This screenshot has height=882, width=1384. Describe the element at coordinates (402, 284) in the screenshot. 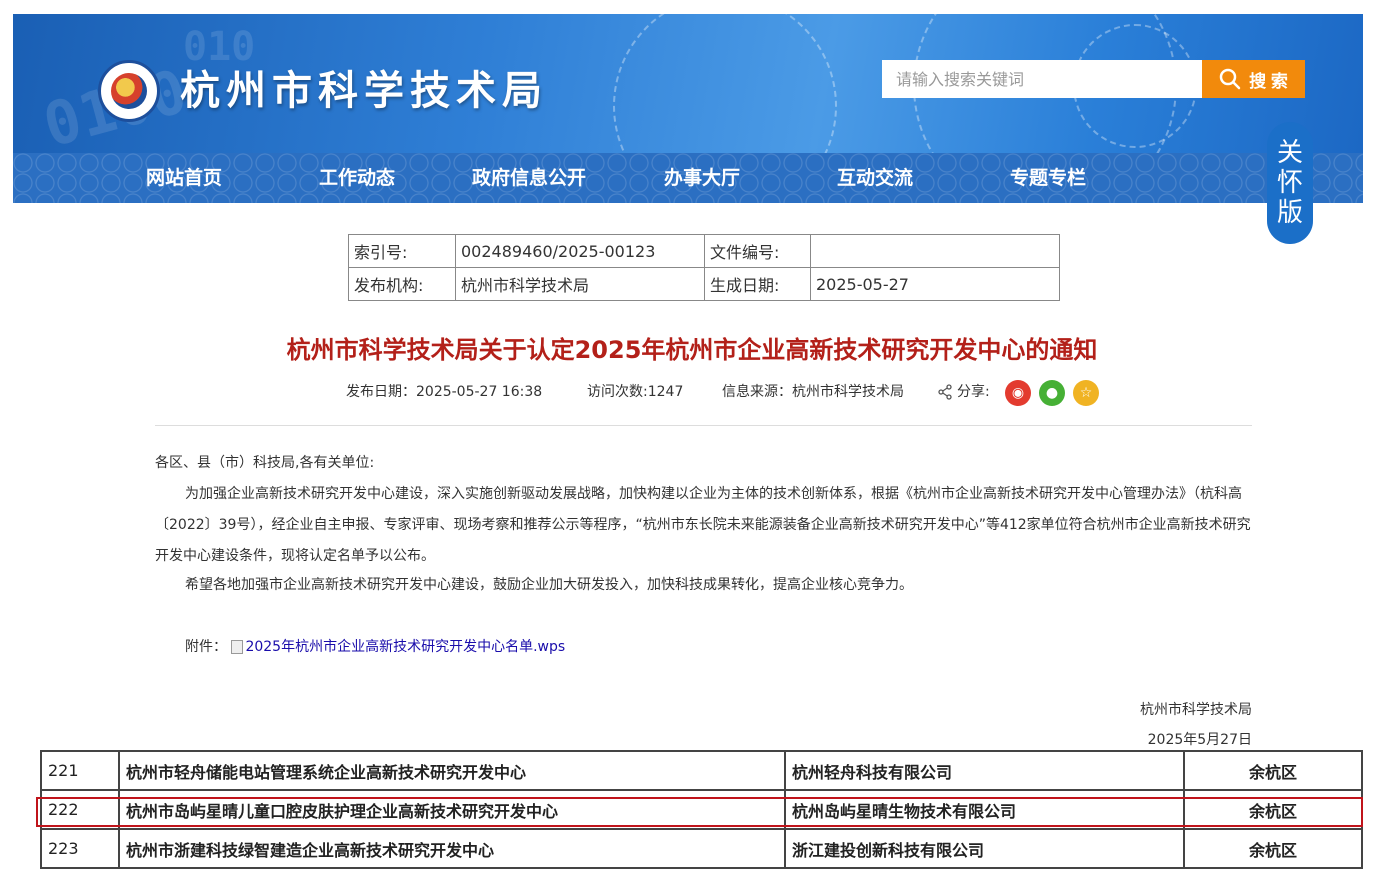

I see `meta-publisher-label: 发布机构:` at that location.